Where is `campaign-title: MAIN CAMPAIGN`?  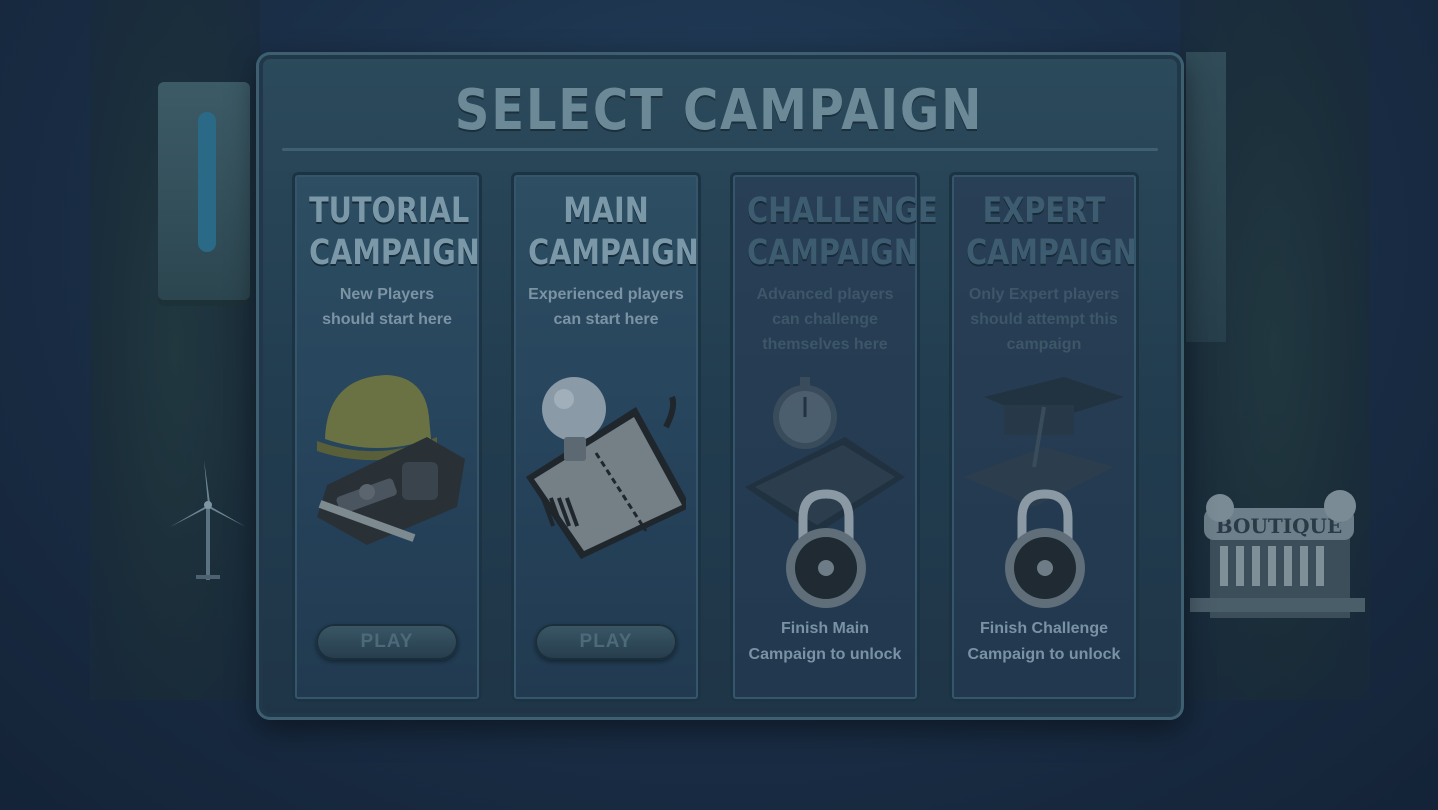 campaign-title: MAIN CAMPAIGN is located at coordinates (613, 232).